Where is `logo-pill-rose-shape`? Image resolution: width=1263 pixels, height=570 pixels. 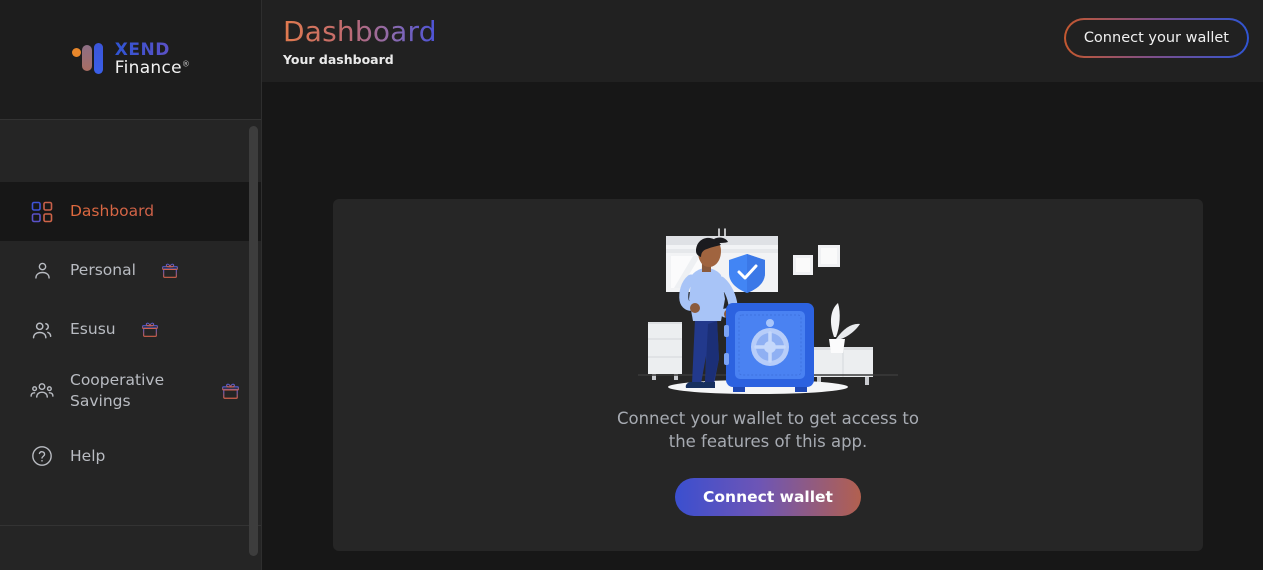 logo-pill-rose-shape is located at coordinates (86, 57).